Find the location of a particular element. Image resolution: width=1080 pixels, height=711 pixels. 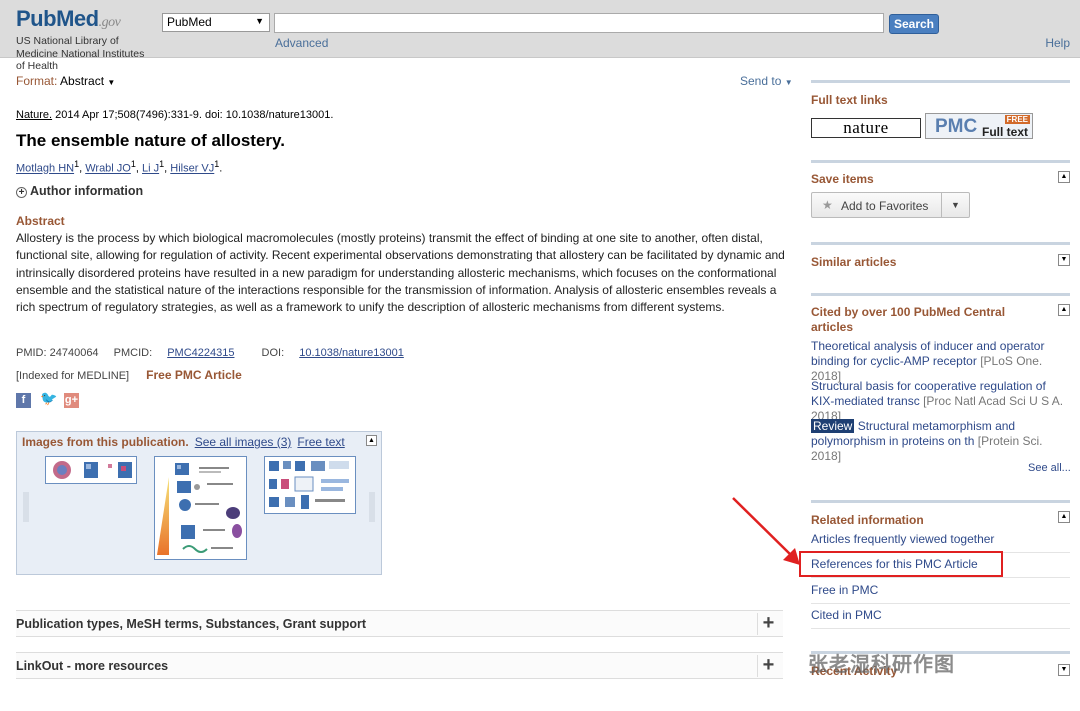

free-badge: FREE is located at coordinates (1017, 119).